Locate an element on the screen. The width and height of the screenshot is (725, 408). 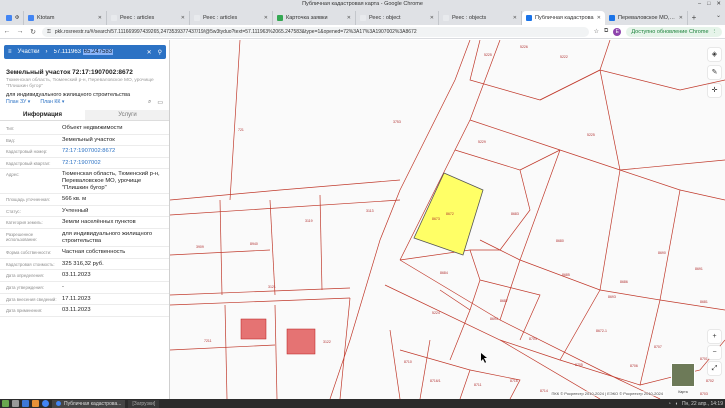
parcel-number-label: 8686 is located at coordinates (624, 282).